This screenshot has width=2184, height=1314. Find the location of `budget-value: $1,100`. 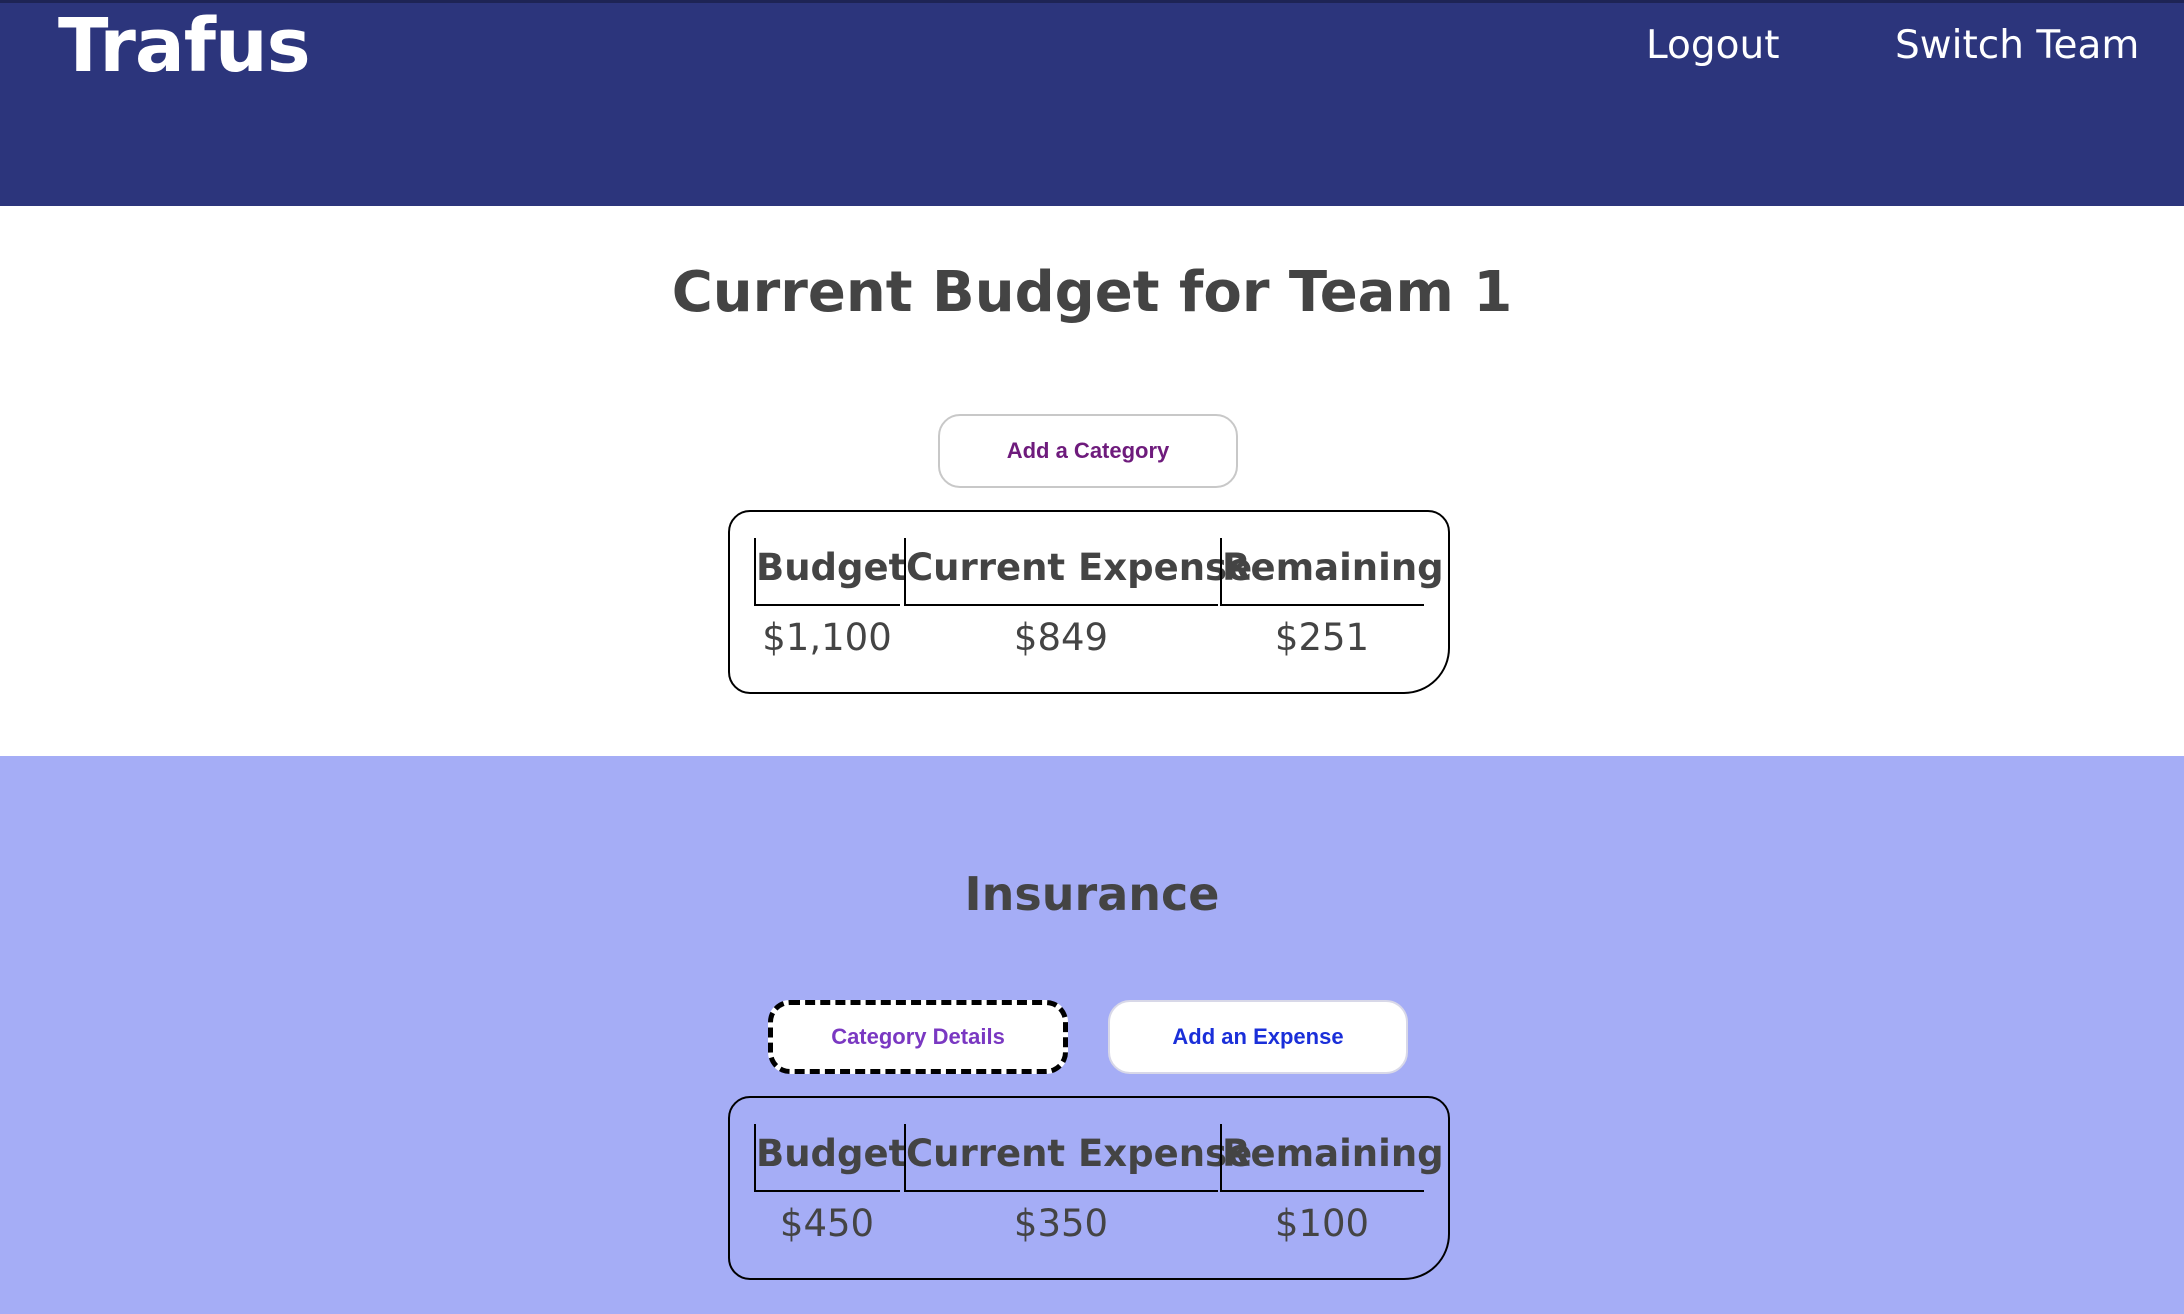

budget-value: $1,100 is located at coordinates (827, 637).